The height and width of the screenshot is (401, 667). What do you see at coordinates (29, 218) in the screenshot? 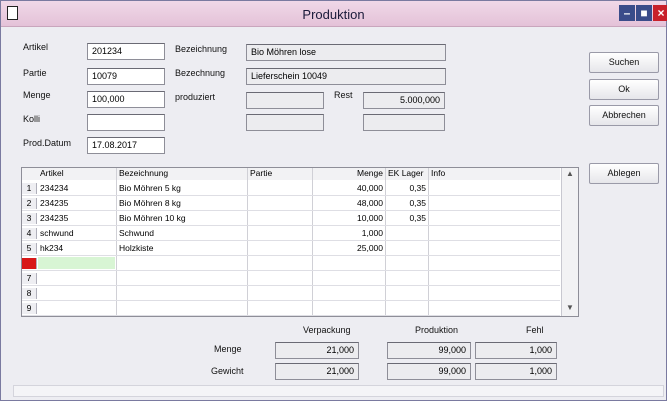
I see `row-number: 3` at bounding box center [29, 218].